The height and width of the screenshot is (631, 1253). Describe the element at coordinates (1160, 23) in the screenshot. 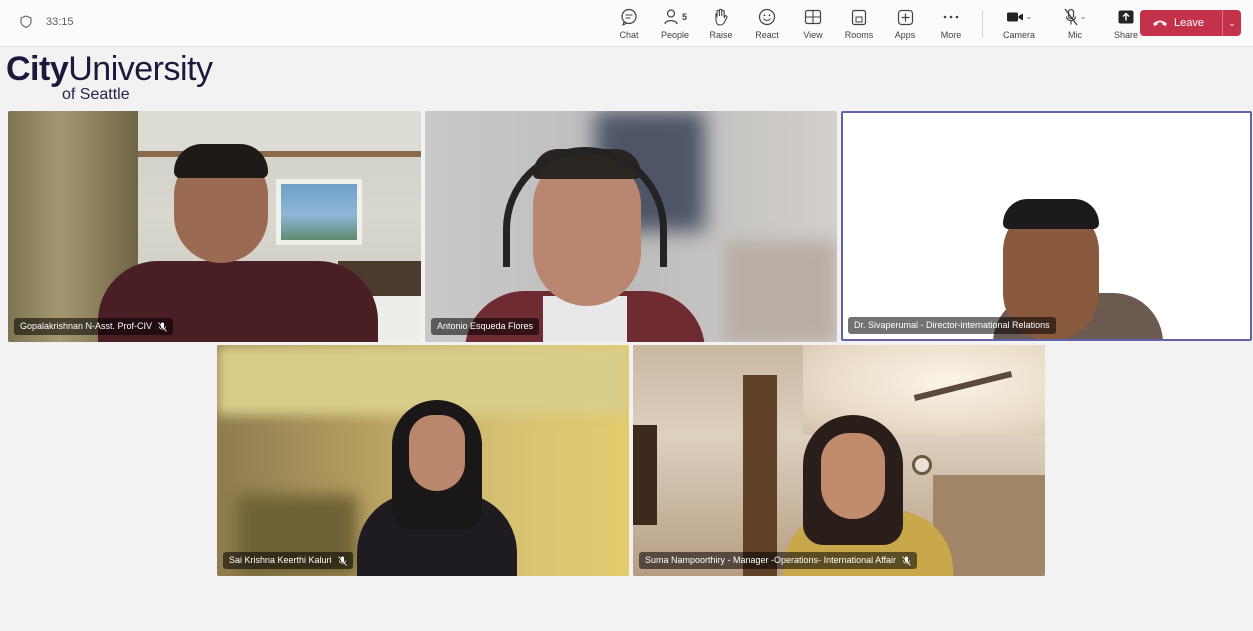

I see `phone-hangup-icon` at that location.